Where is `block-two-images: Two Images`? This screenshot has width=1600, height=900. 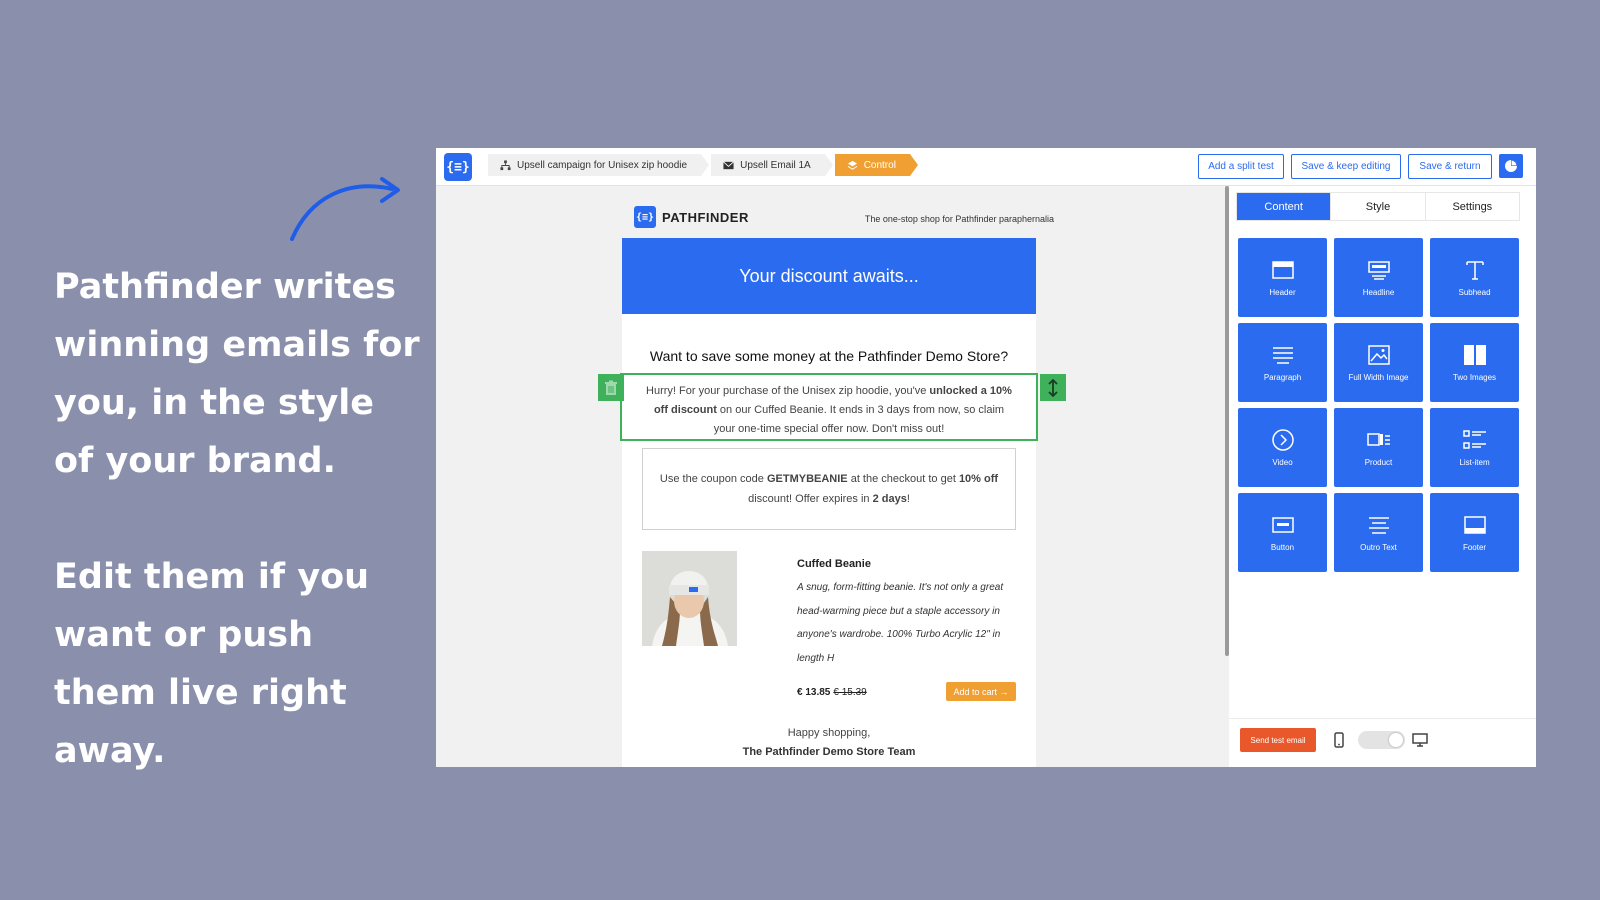
block-two-images: Two Images is located at coordinates (1474, 362).